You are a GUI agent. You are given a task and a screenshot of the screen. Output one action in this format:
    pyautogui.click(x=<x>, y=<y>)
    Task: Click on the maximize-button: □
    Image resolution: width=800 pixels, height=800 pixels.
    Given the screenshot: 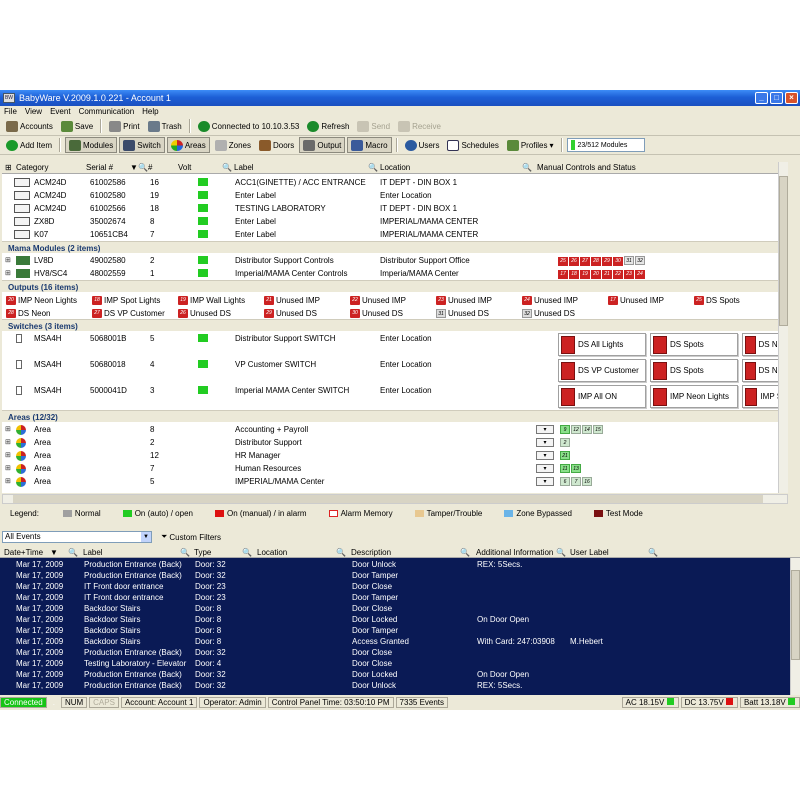 What is the action you would take?
    pyautogui.click(x=776, y=98)
    